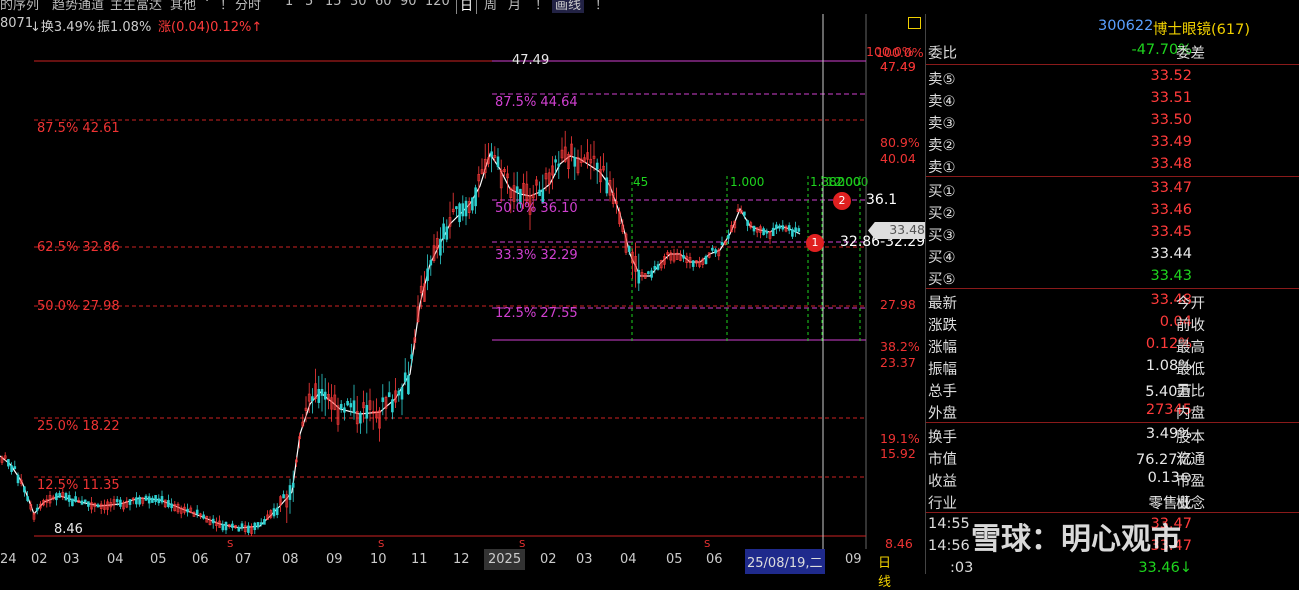  Describe the element at coordinates (1112, 211) in the screenshot. I see `bid-row-2: 买② 33.46` at that location.